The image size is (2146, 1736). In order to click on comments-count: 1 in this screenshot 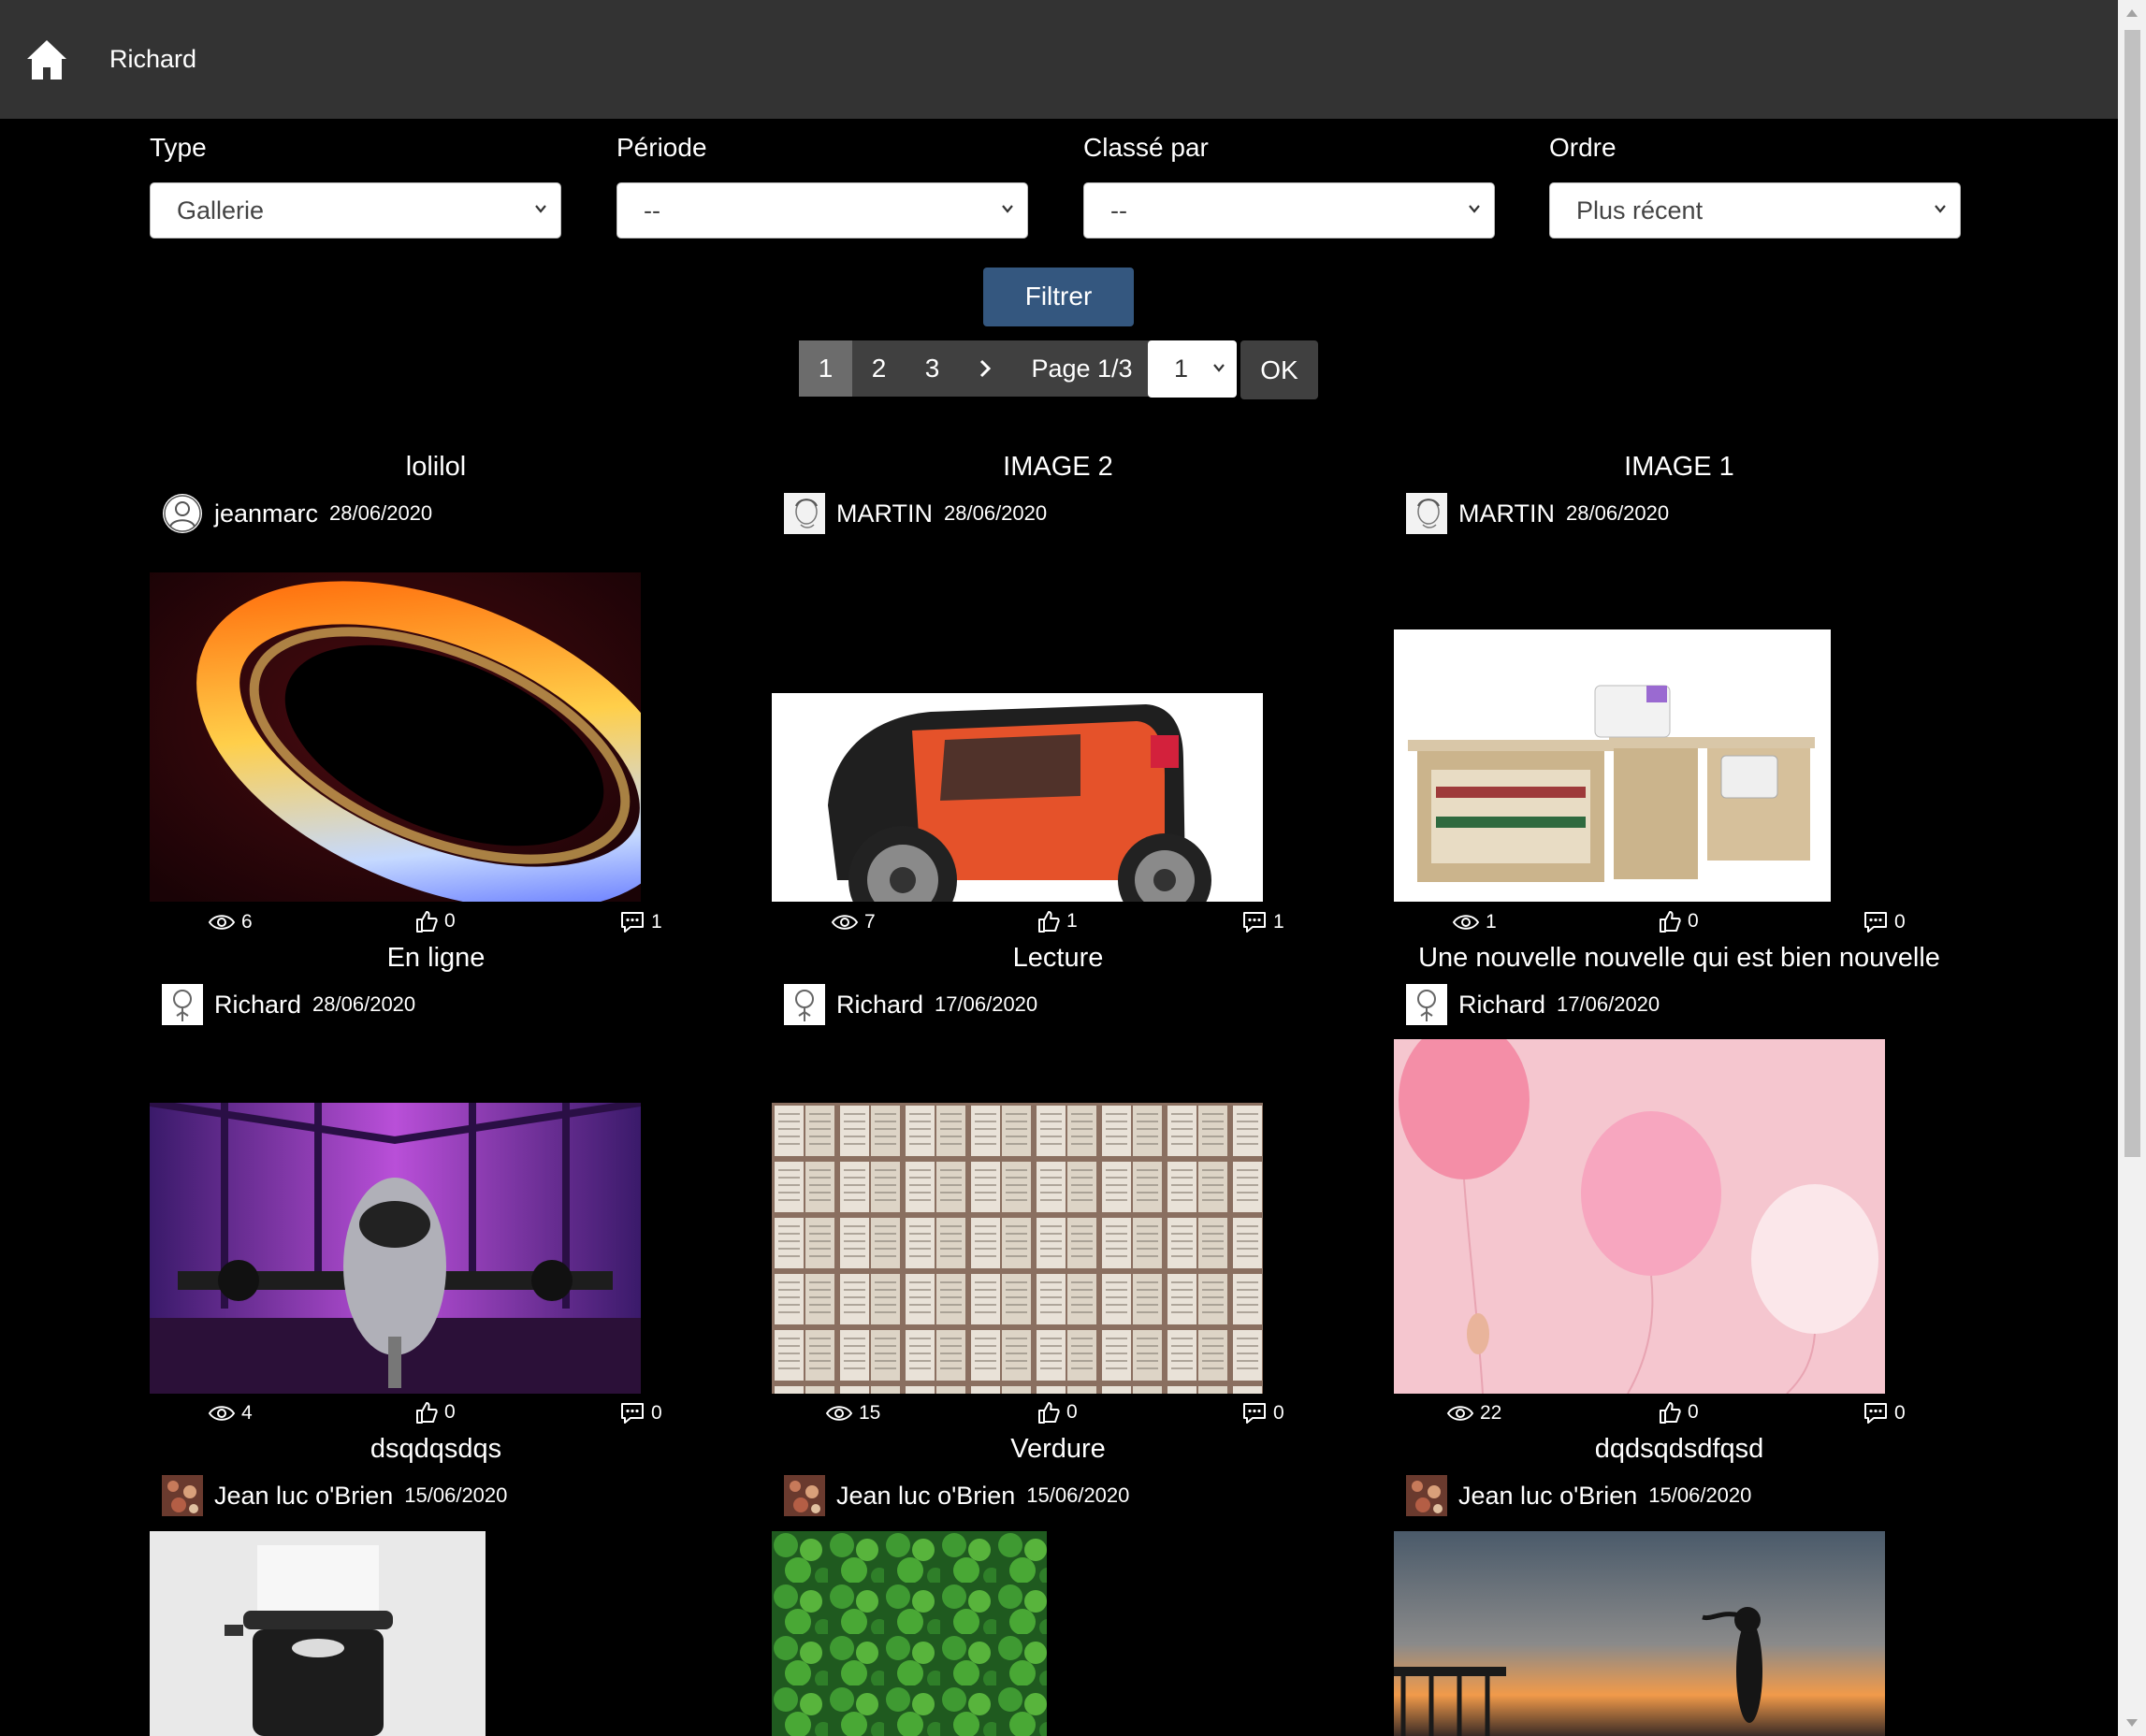, I will do `click(656, 922)`.